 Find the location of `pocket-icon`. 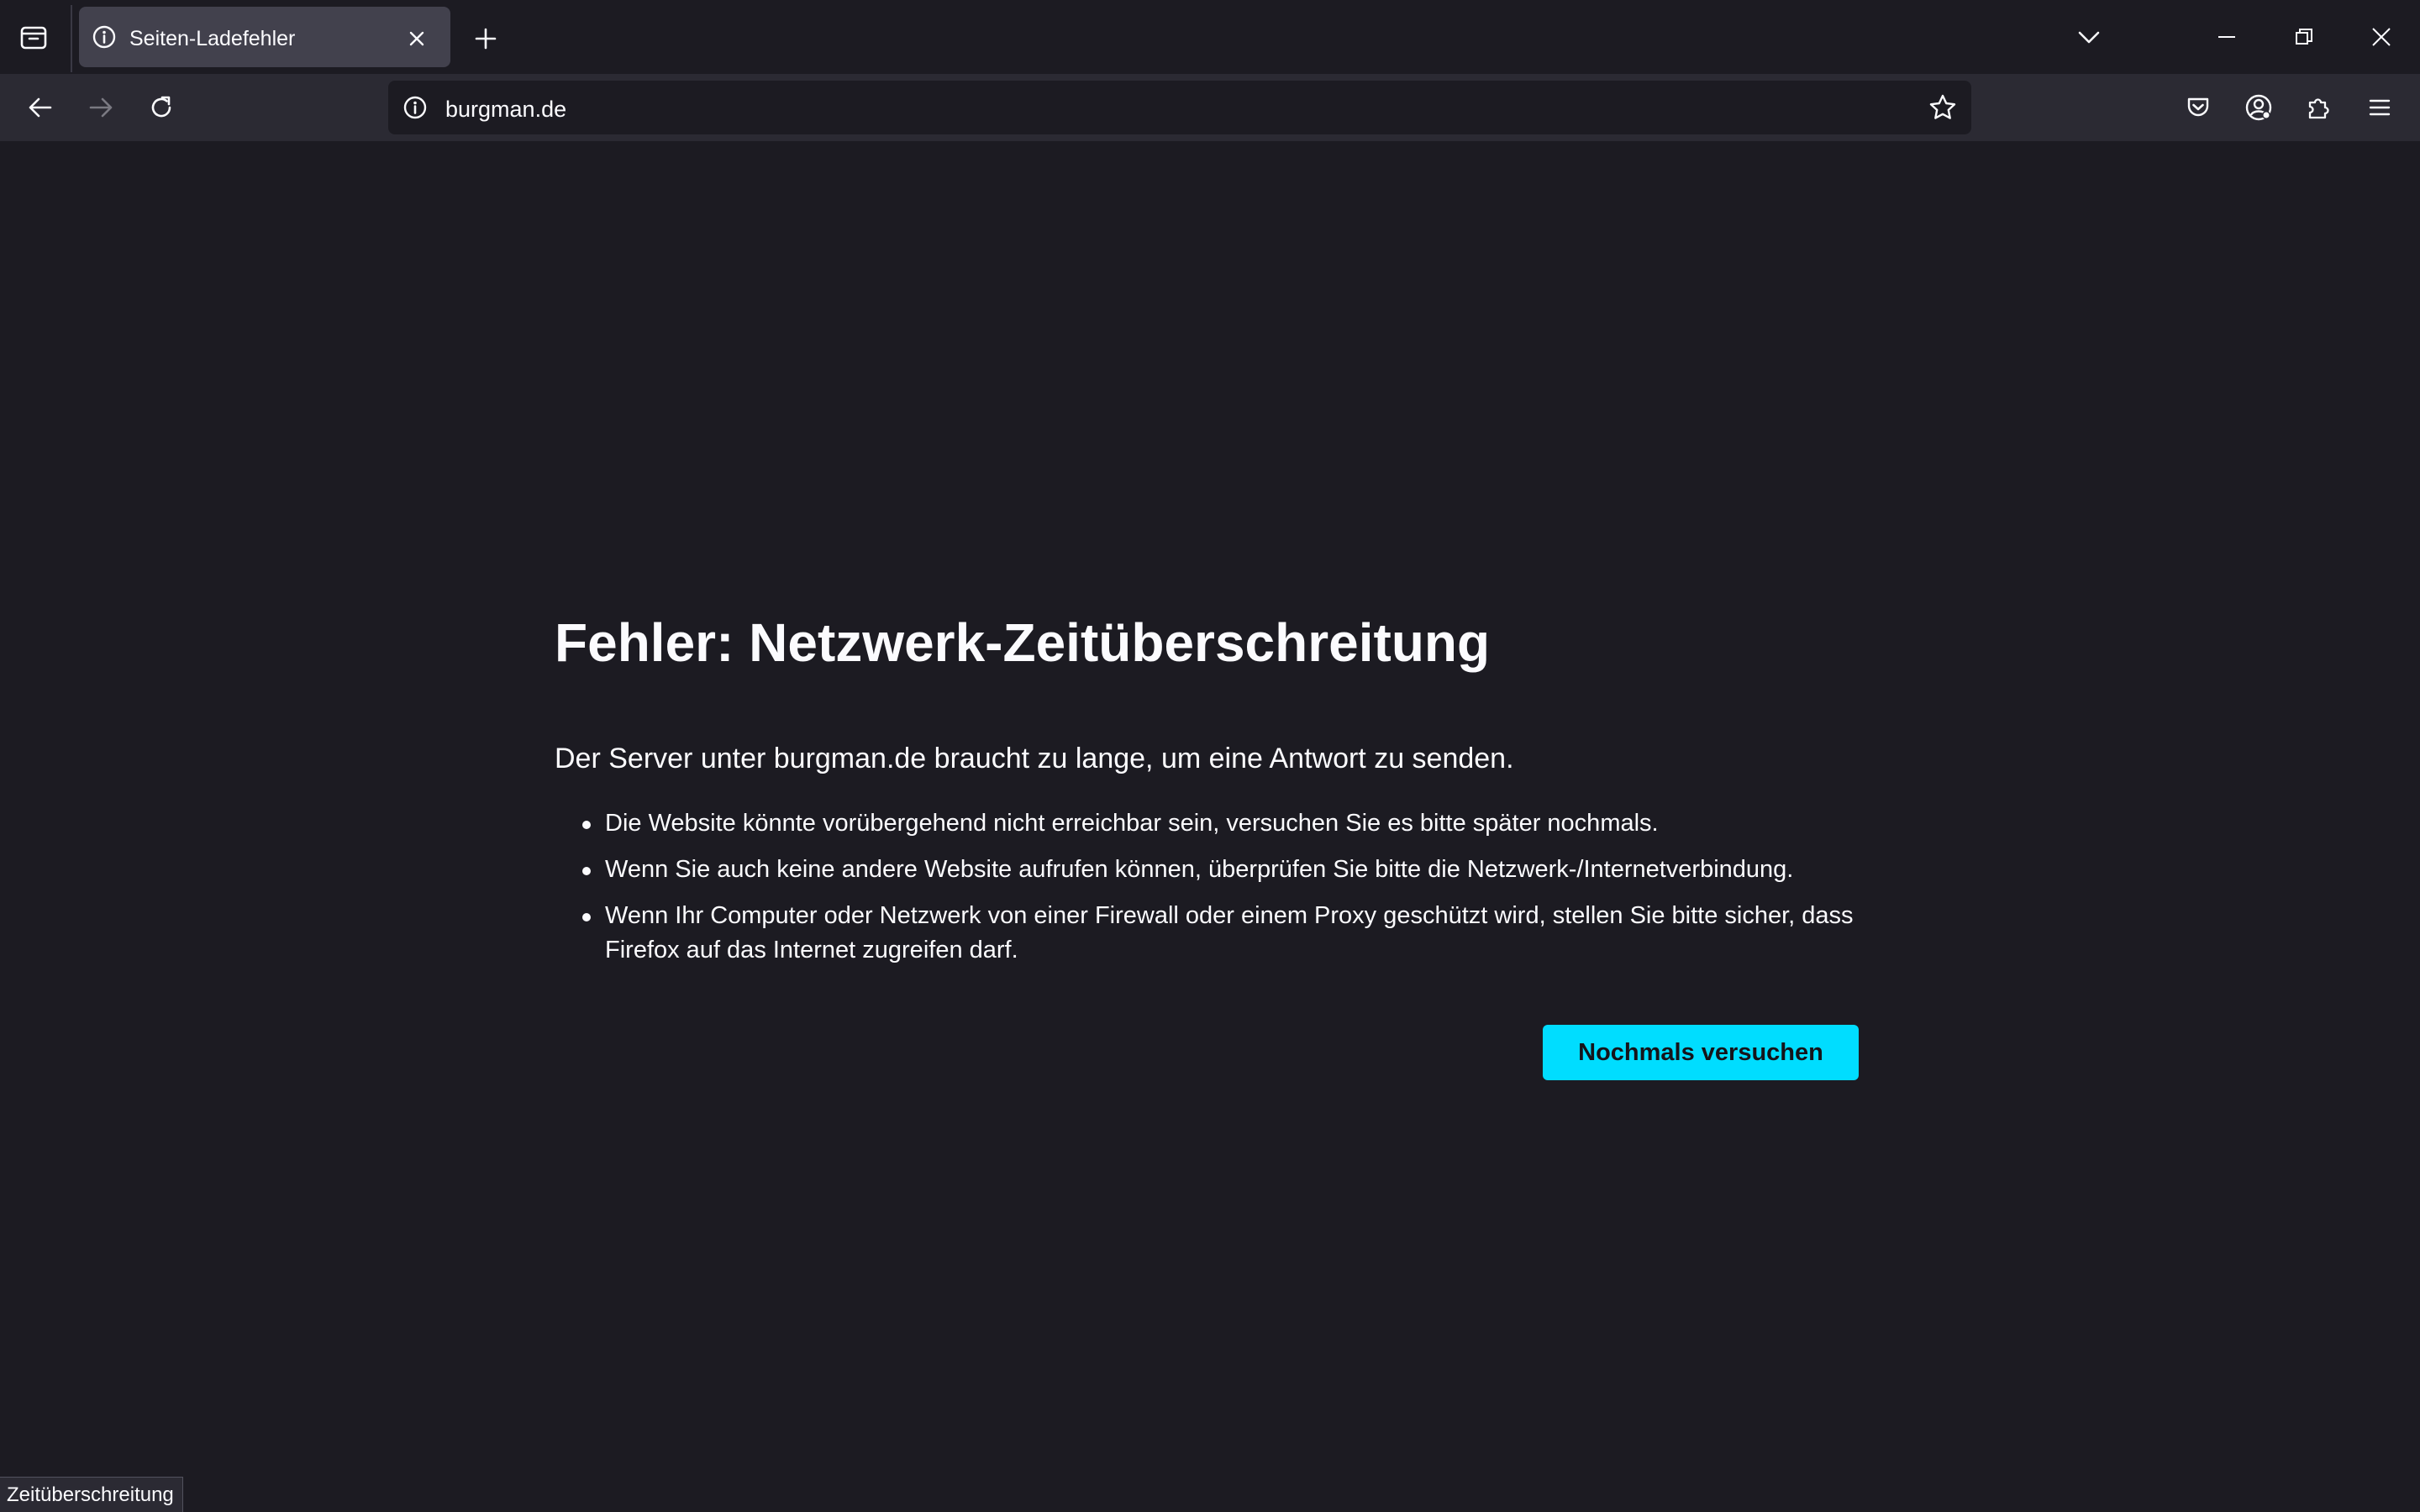

pocket-icon is located at coordinates (2198, 107).